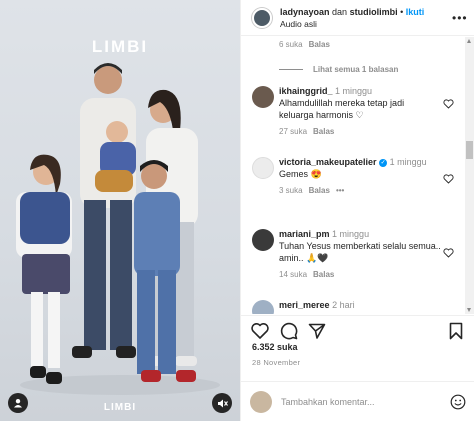  I want to click on comment-options-icon: •••, so click(340, 190).